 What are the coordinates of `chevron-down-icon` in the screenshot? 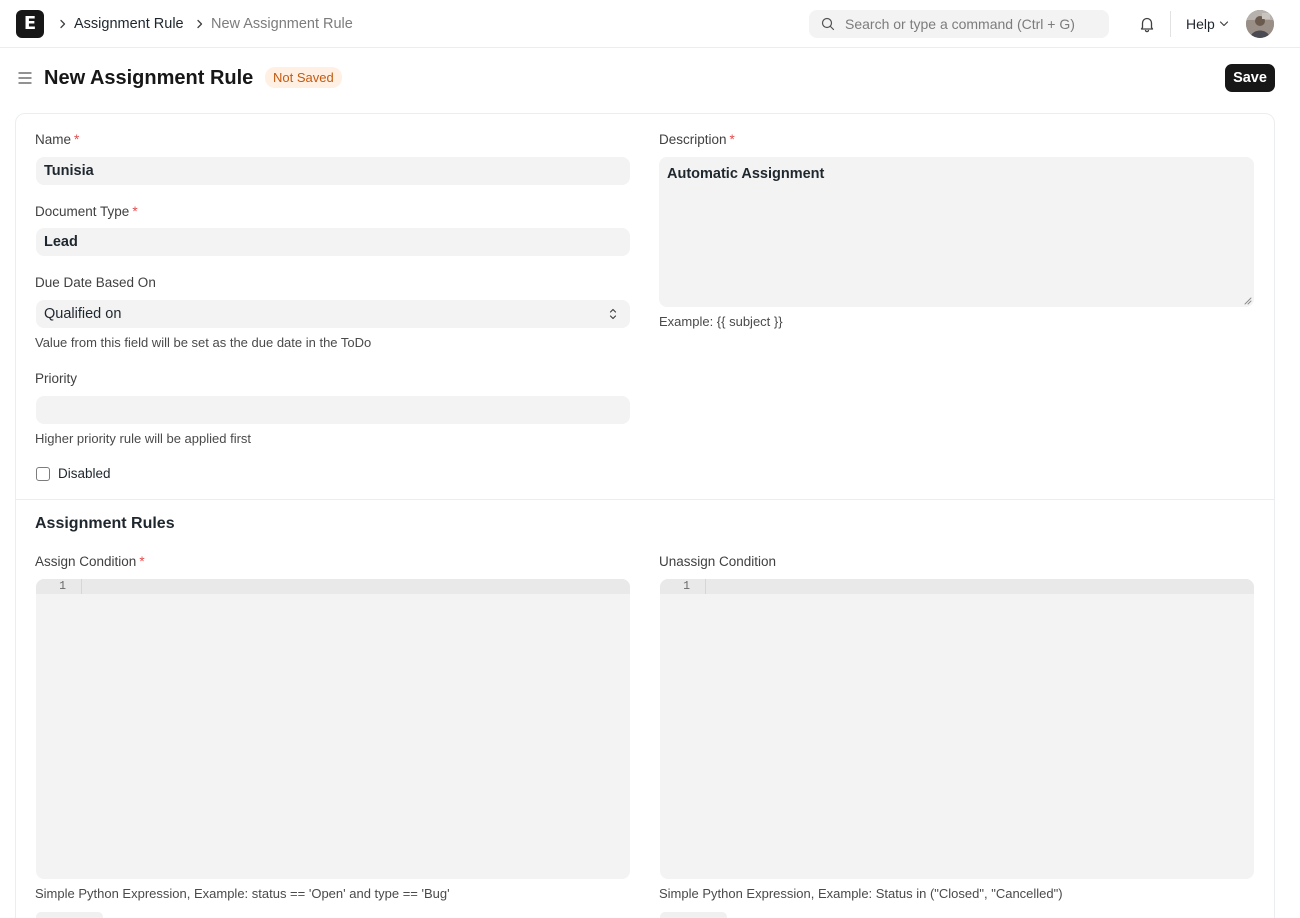 It's located at (1224, 24).